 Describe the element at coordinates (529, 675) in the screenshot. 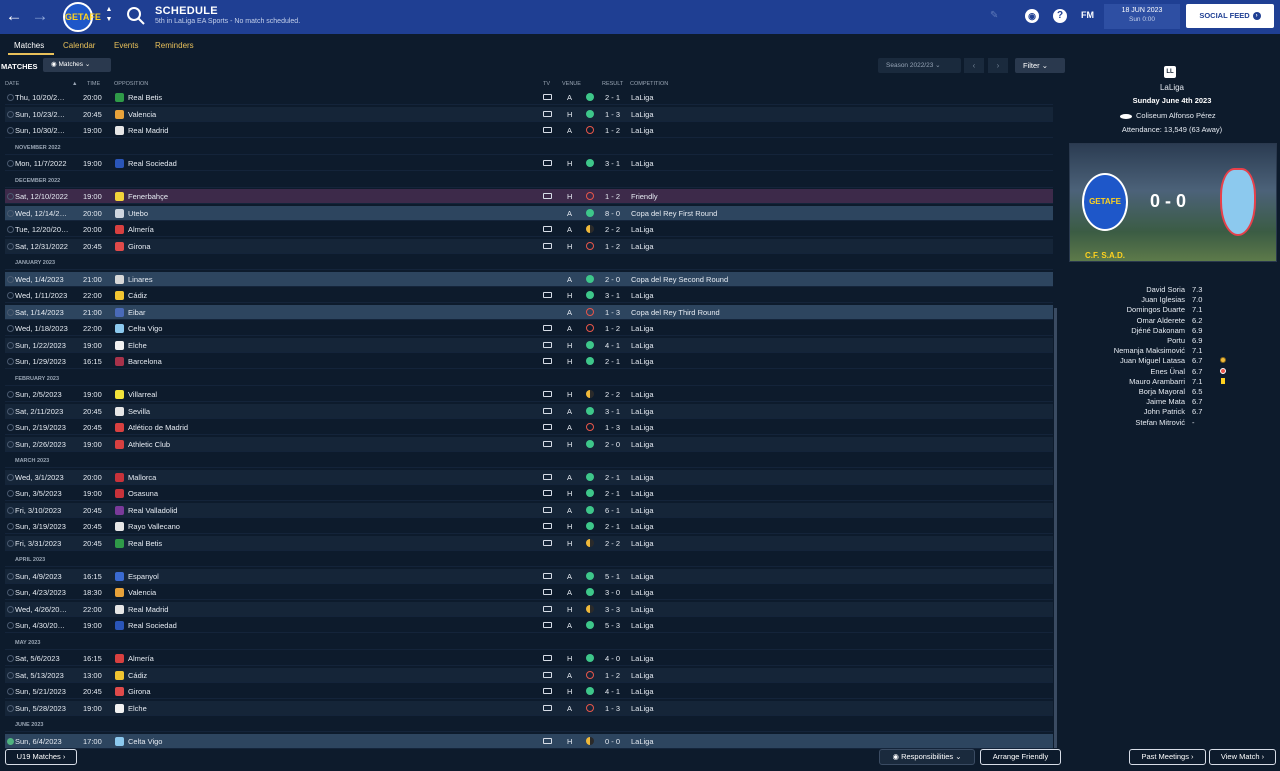

I see `table-row: Sat, 5/13/2023 13:00 Cádiz A 1 - 2 LaLiga` at that location.